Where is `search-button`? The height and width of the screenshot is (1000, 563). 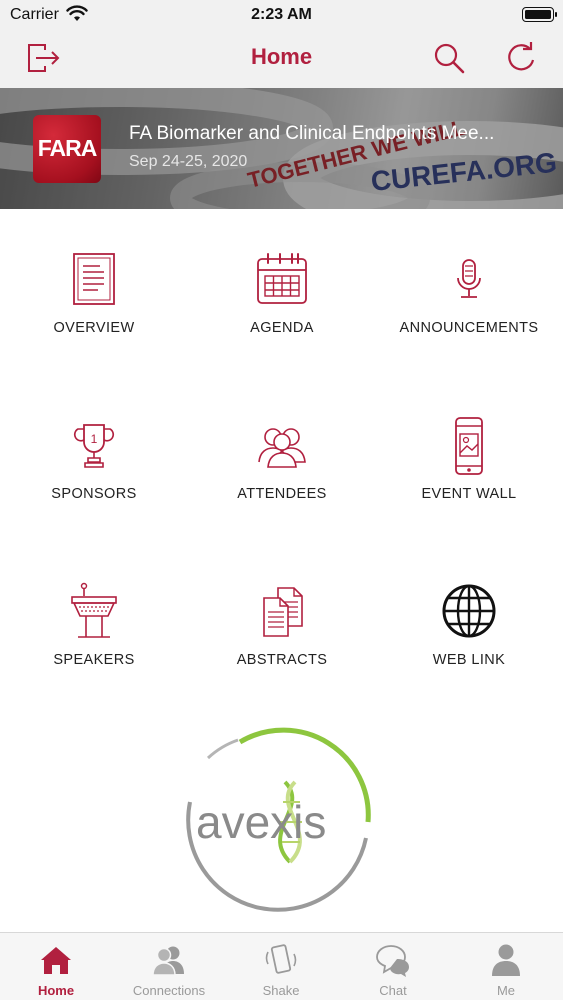 search-button is located at coordinates (449, 58).